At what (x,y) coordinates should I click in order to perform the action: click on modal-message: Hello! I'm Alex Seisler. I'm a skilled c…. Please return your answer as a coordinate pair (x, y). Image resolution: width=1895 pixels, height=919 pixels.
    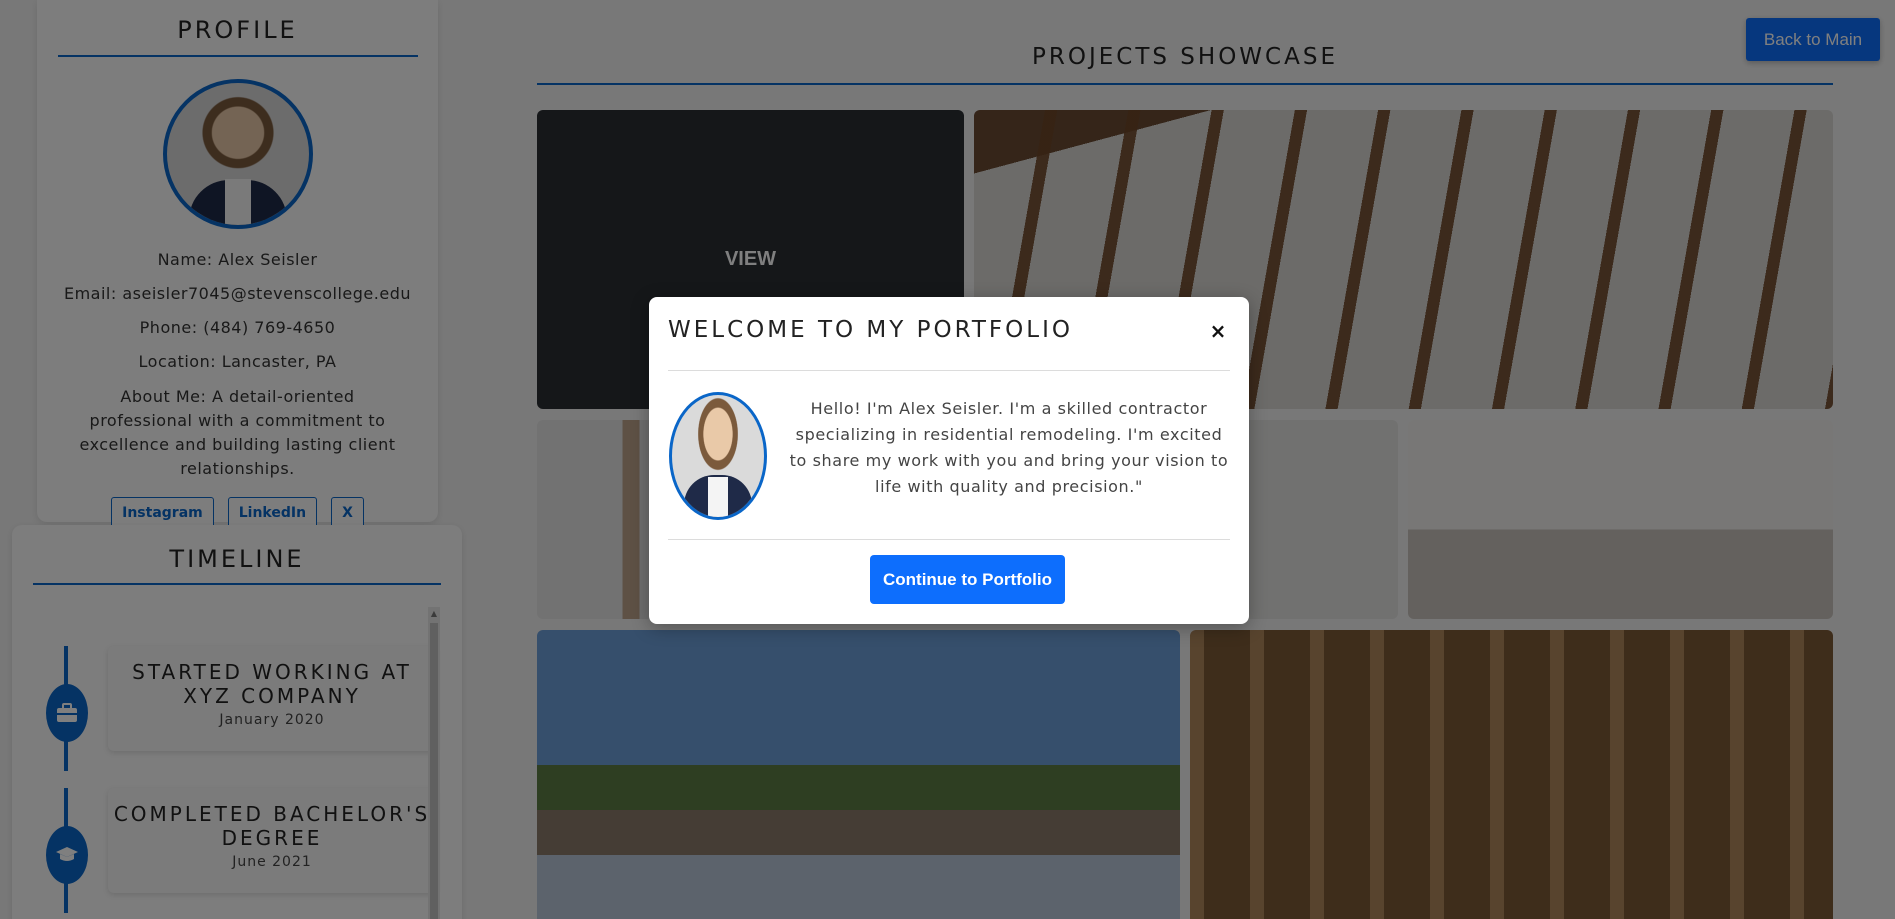
    Looking at the image, I should click on (1009, 447).